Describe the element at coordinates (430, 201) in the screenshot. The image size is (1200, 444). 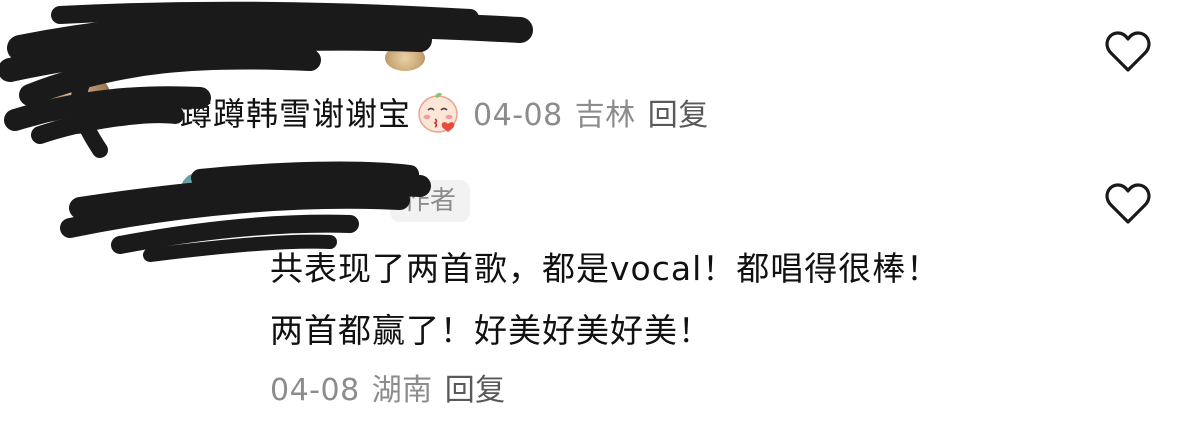
I see `author-badge: 作者` at that location.